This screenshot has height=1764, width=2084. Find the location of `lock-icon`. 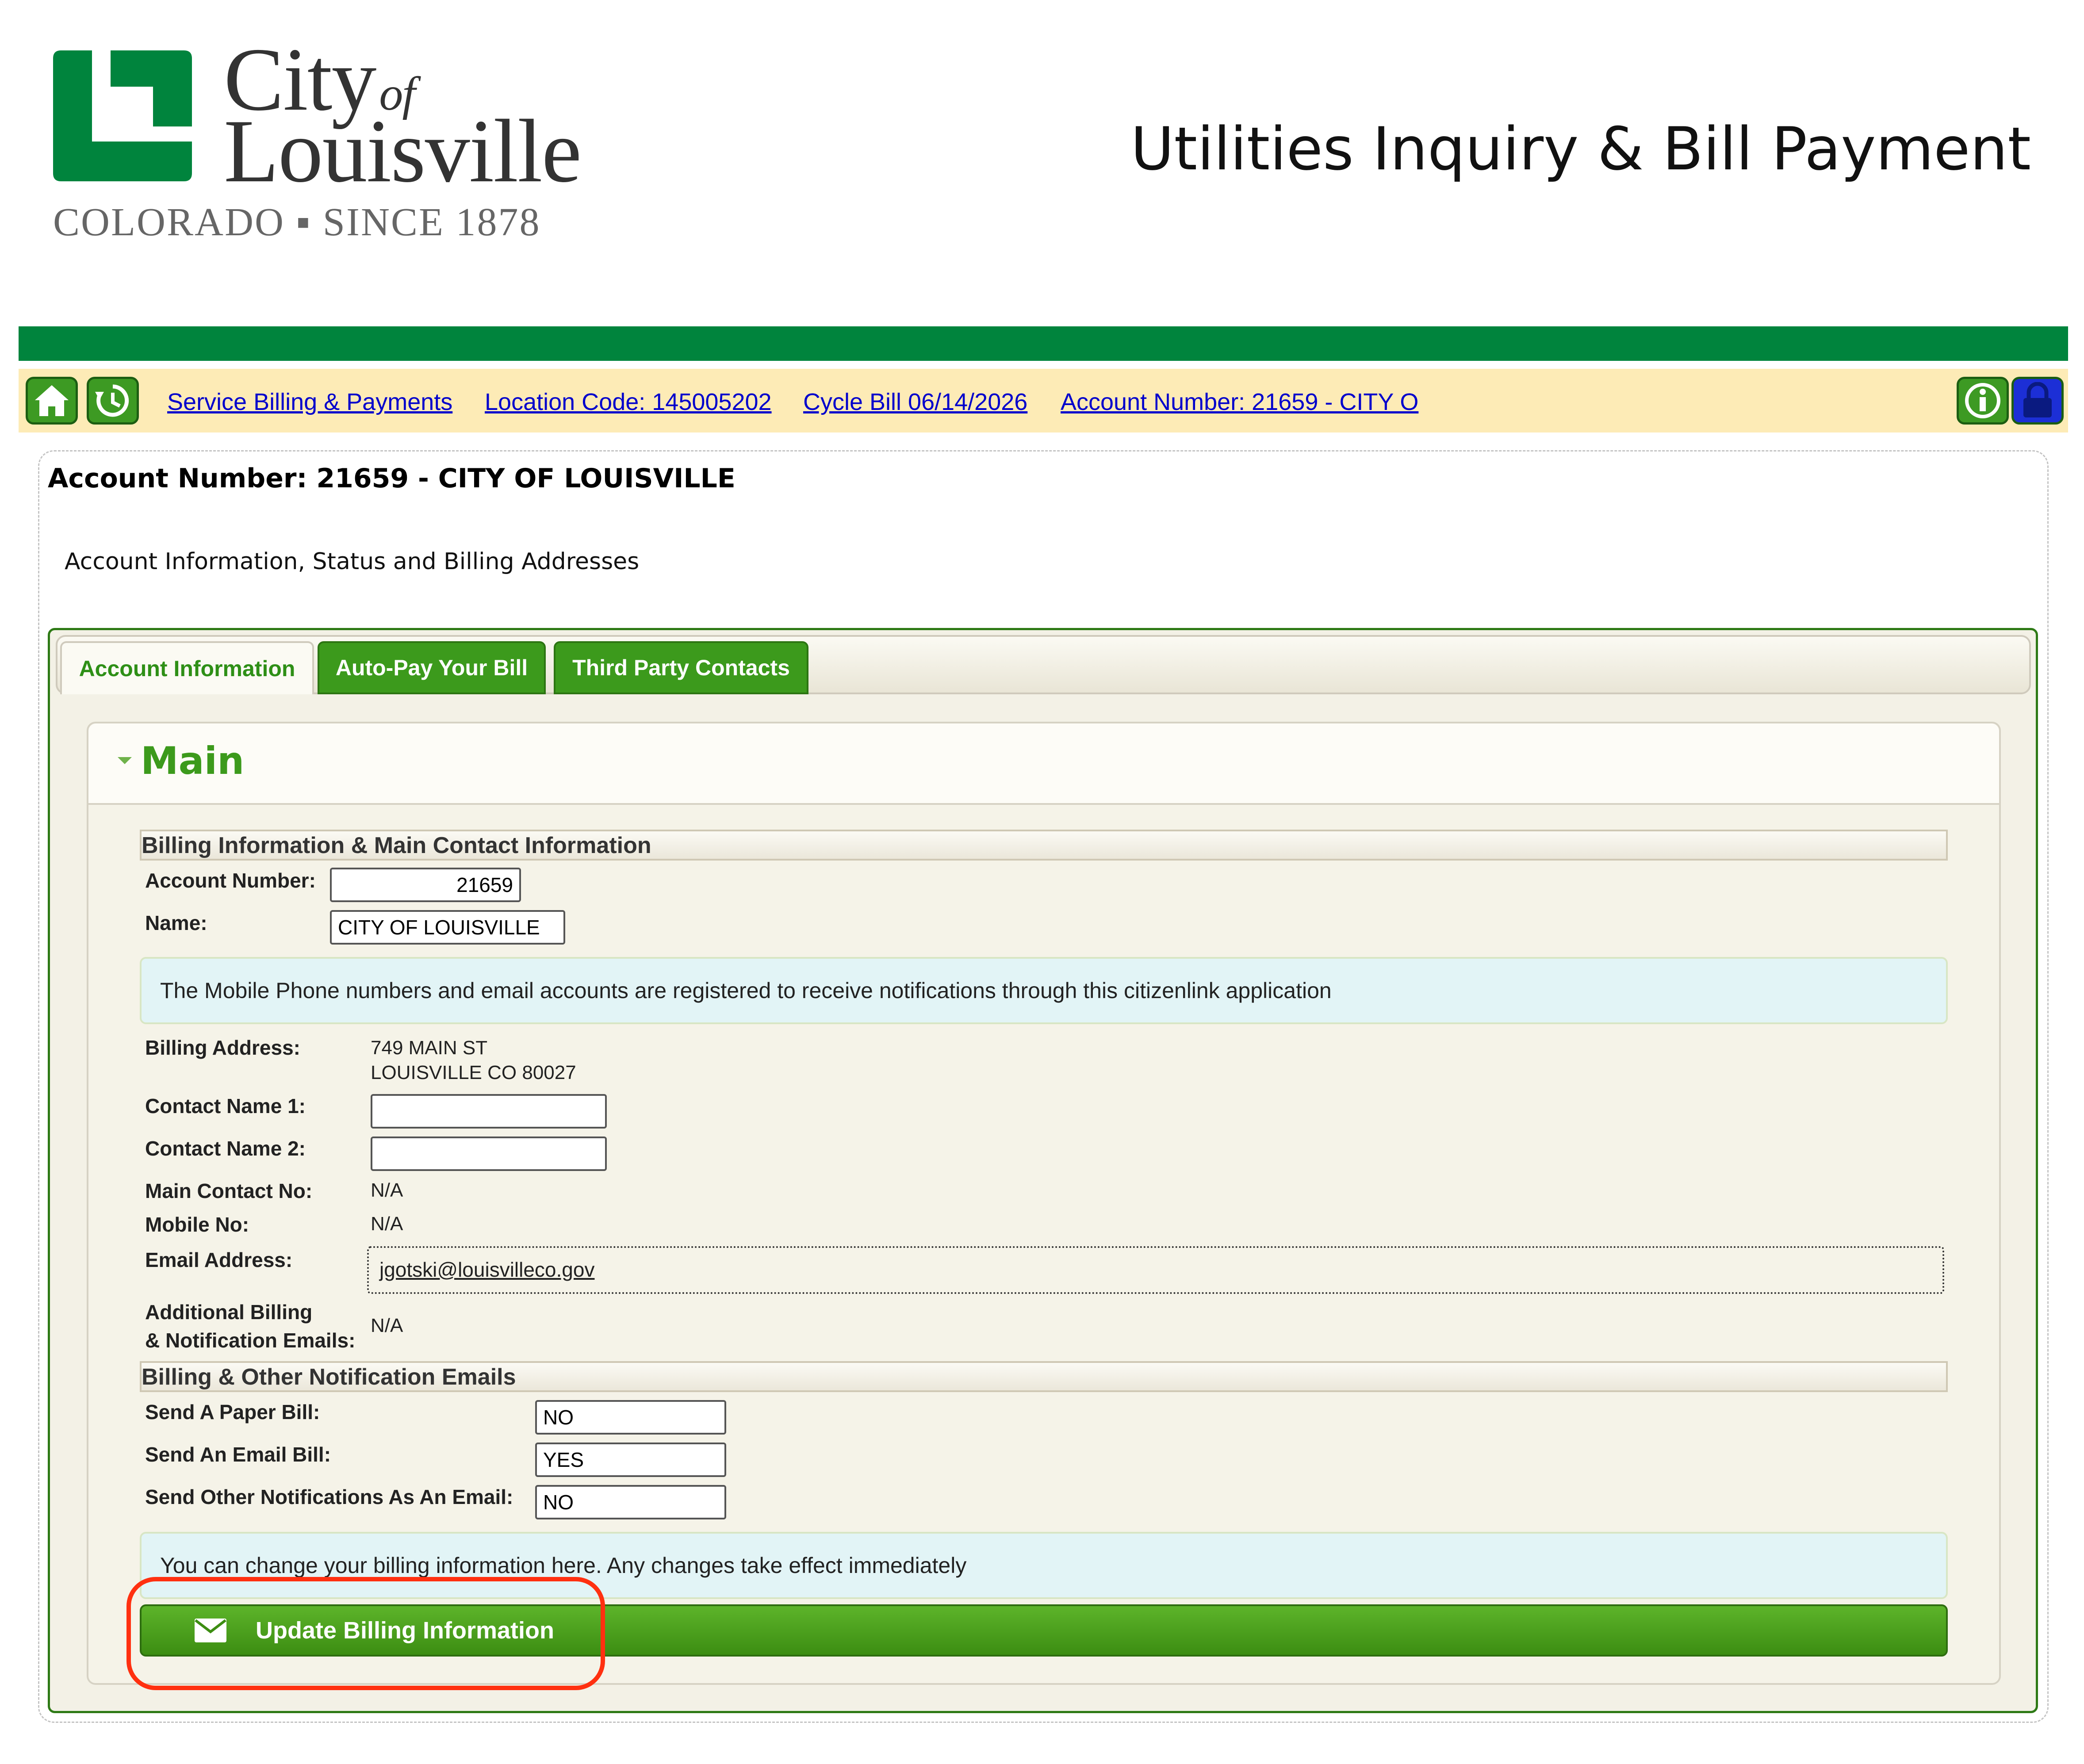

lock-icon is located at coordinates (2038, 399).